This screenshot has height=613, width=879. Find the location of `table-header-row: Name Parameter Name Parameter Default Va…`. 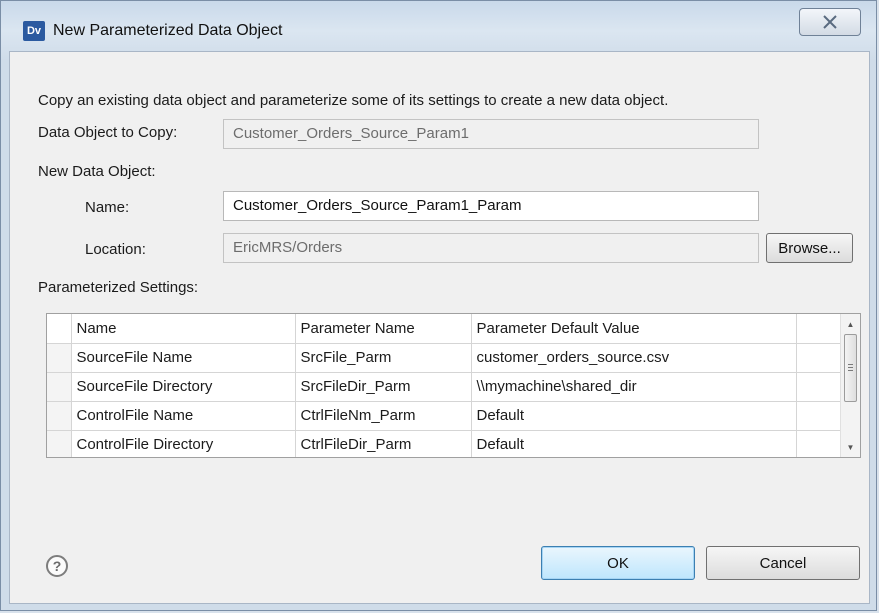

table-header-row: Name Parameter Name Parameter Default Va… is located at coordinates (444, 329).